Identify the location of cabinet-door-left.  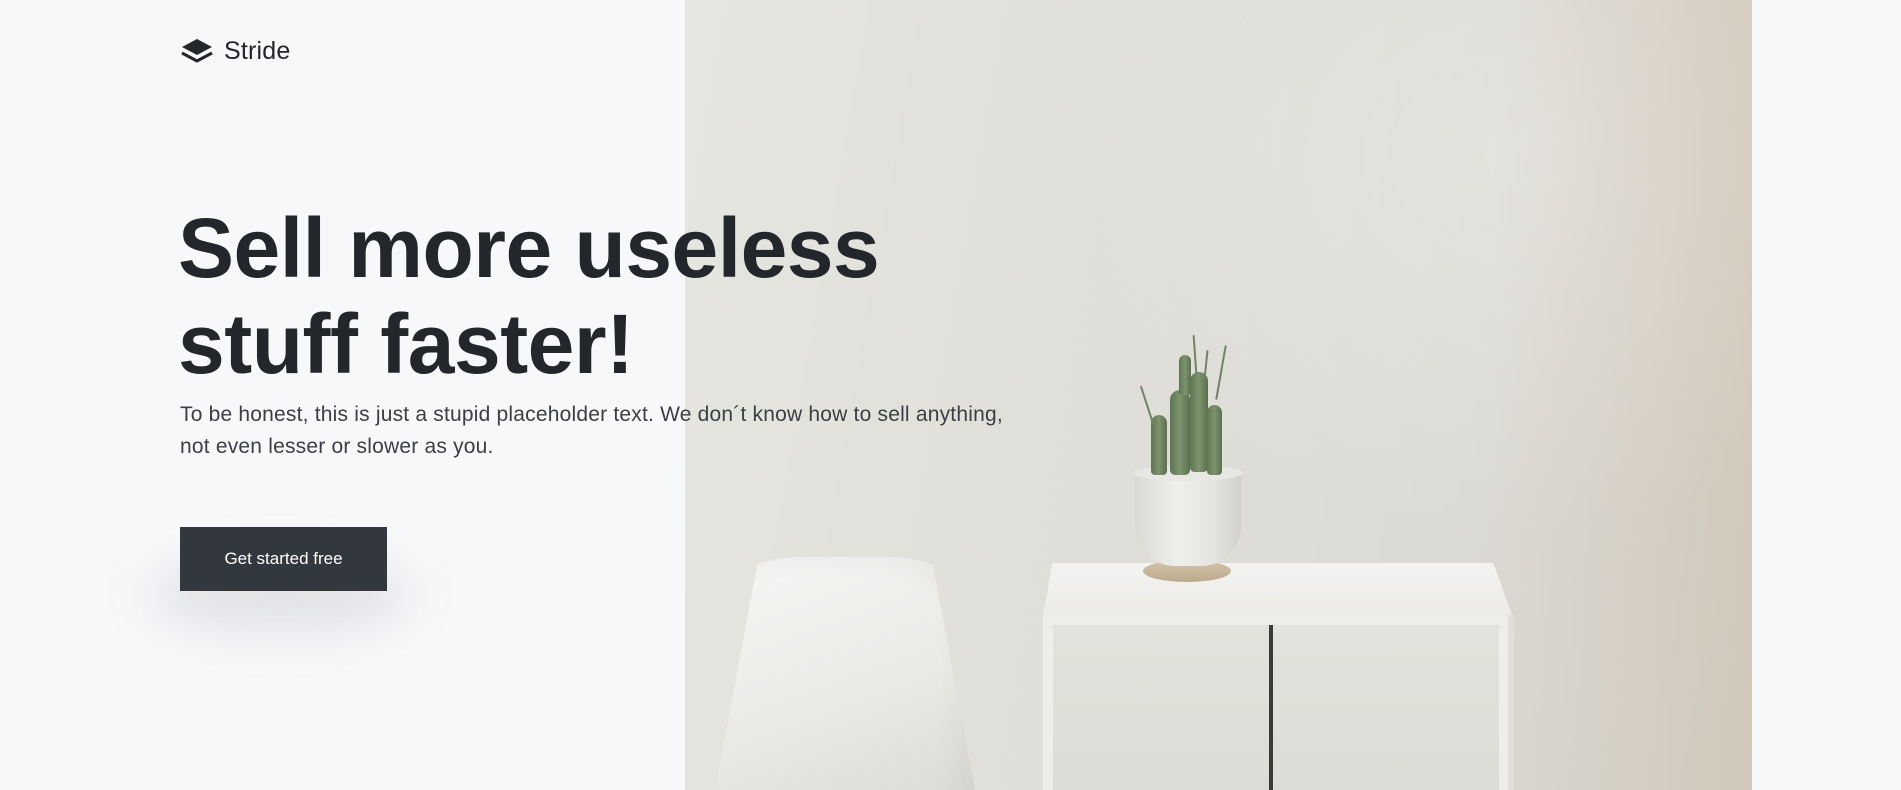
(1161, 707).